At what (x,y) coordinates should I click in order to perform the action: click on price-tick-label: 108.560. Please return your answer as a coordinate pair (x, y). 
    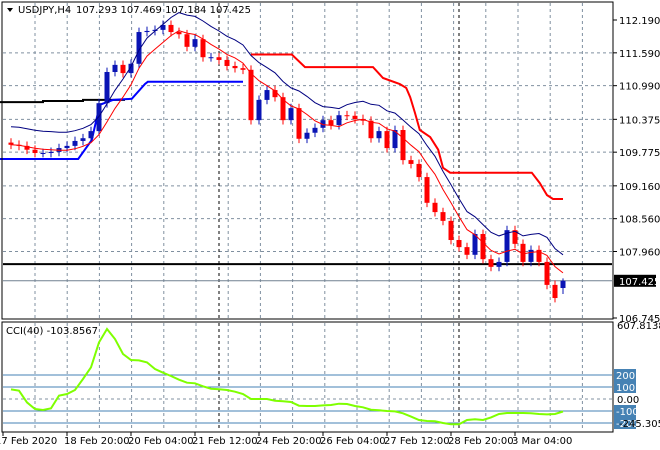
    Looking at the image, I should click on (639, 220).